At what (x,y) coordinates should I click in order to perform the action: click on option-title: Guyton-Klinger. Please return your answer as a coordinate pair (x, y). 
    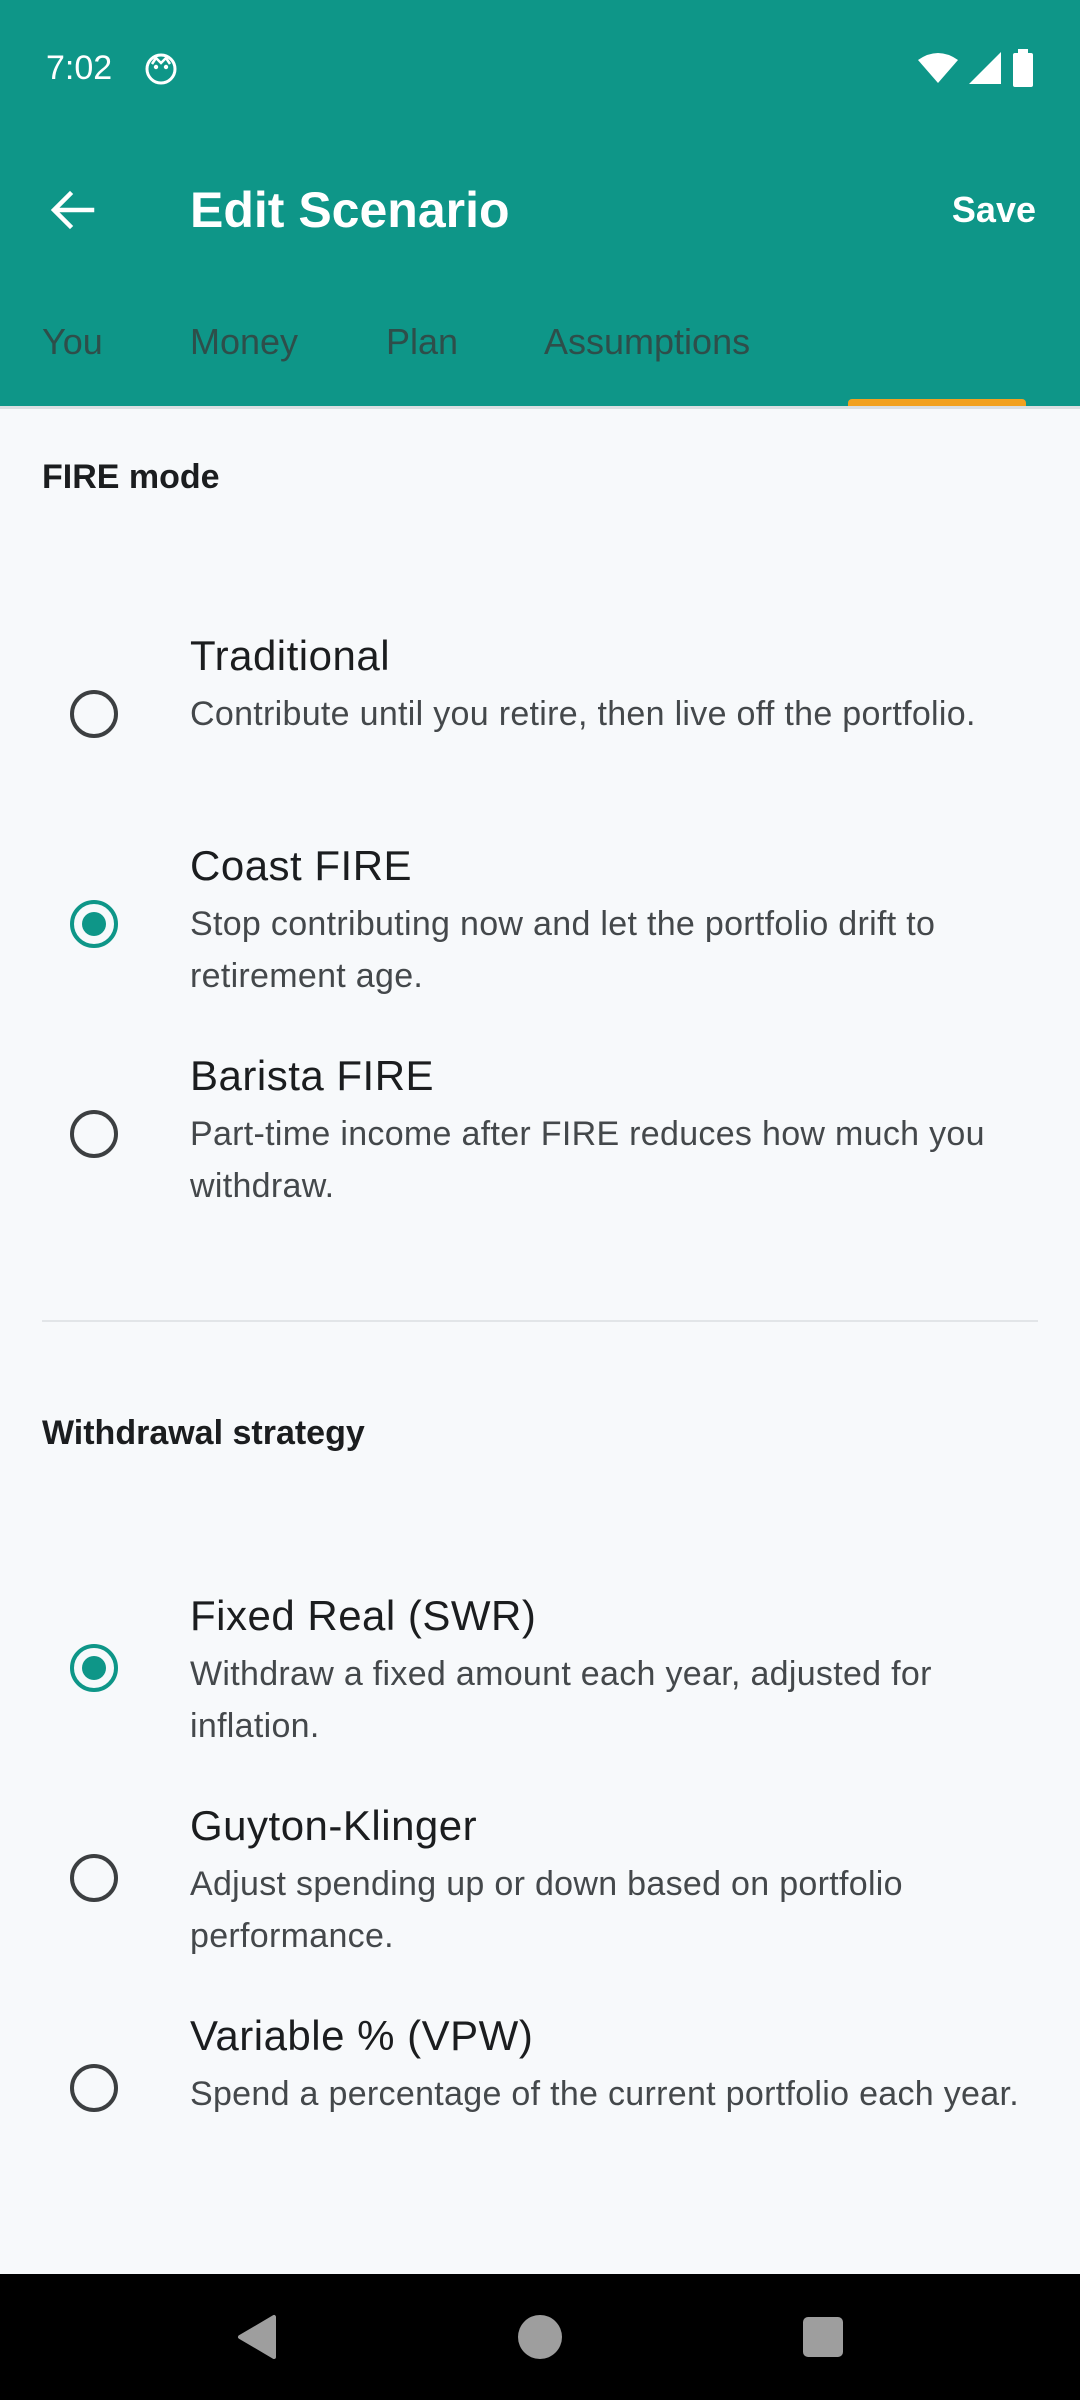
    Looking at the image, I should click on (334, 1825).